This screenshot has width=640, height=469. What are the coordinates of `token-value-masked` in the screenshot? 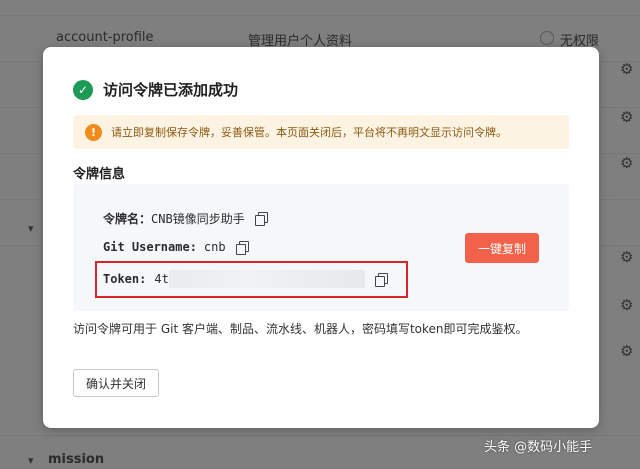 It's located at (266, 279).